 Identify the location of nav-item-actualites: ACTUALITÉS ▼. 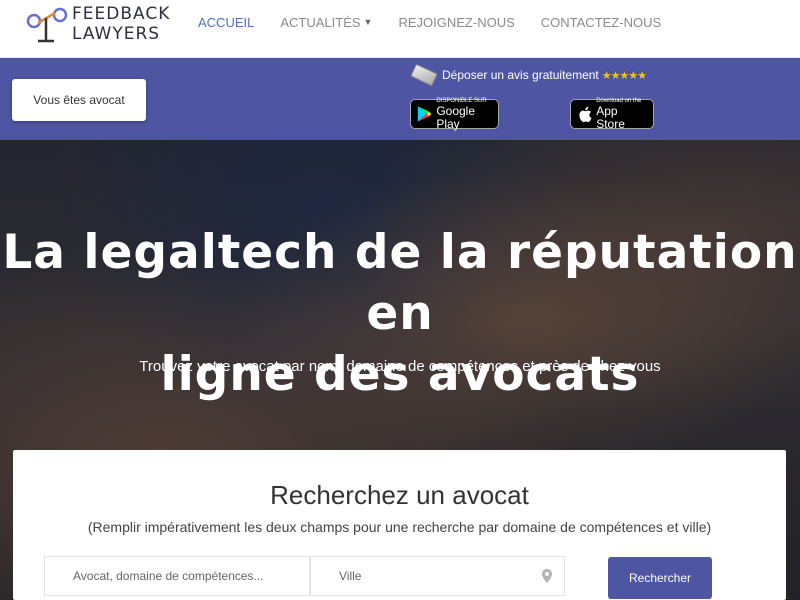
(326, 22).